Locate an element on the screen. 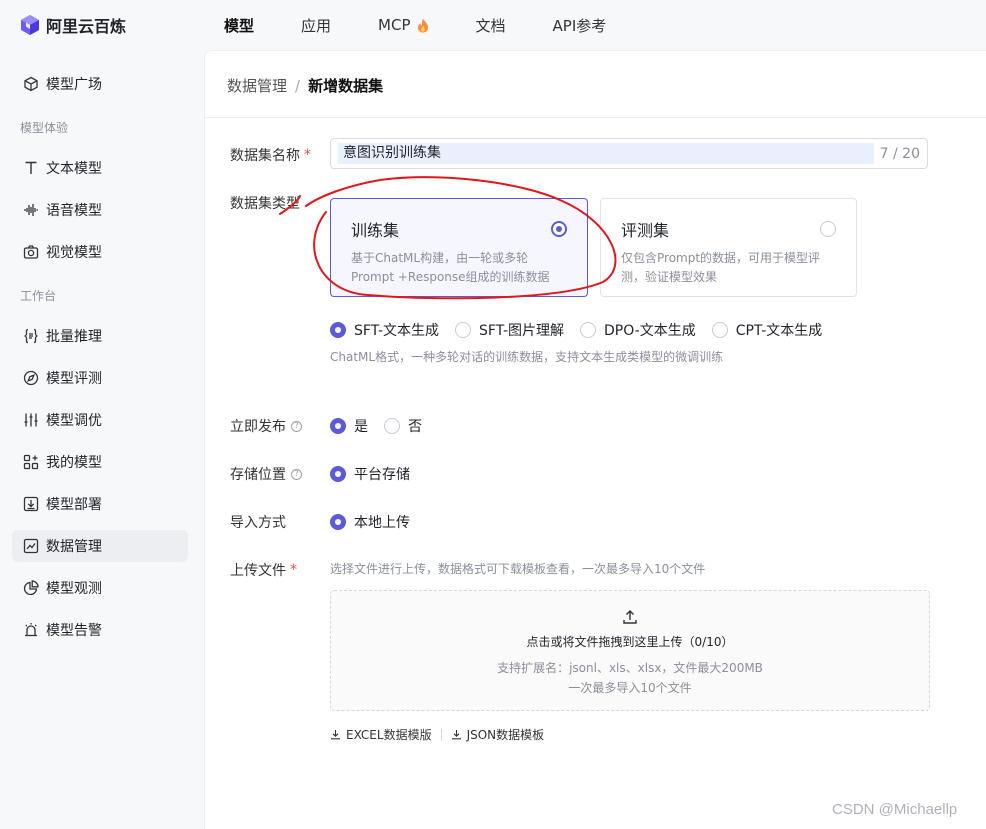 Image resolution: width=986 pixels, height=829 pixels. sidebar-item-label: 我的模型 is located at coordinates (74, 463).